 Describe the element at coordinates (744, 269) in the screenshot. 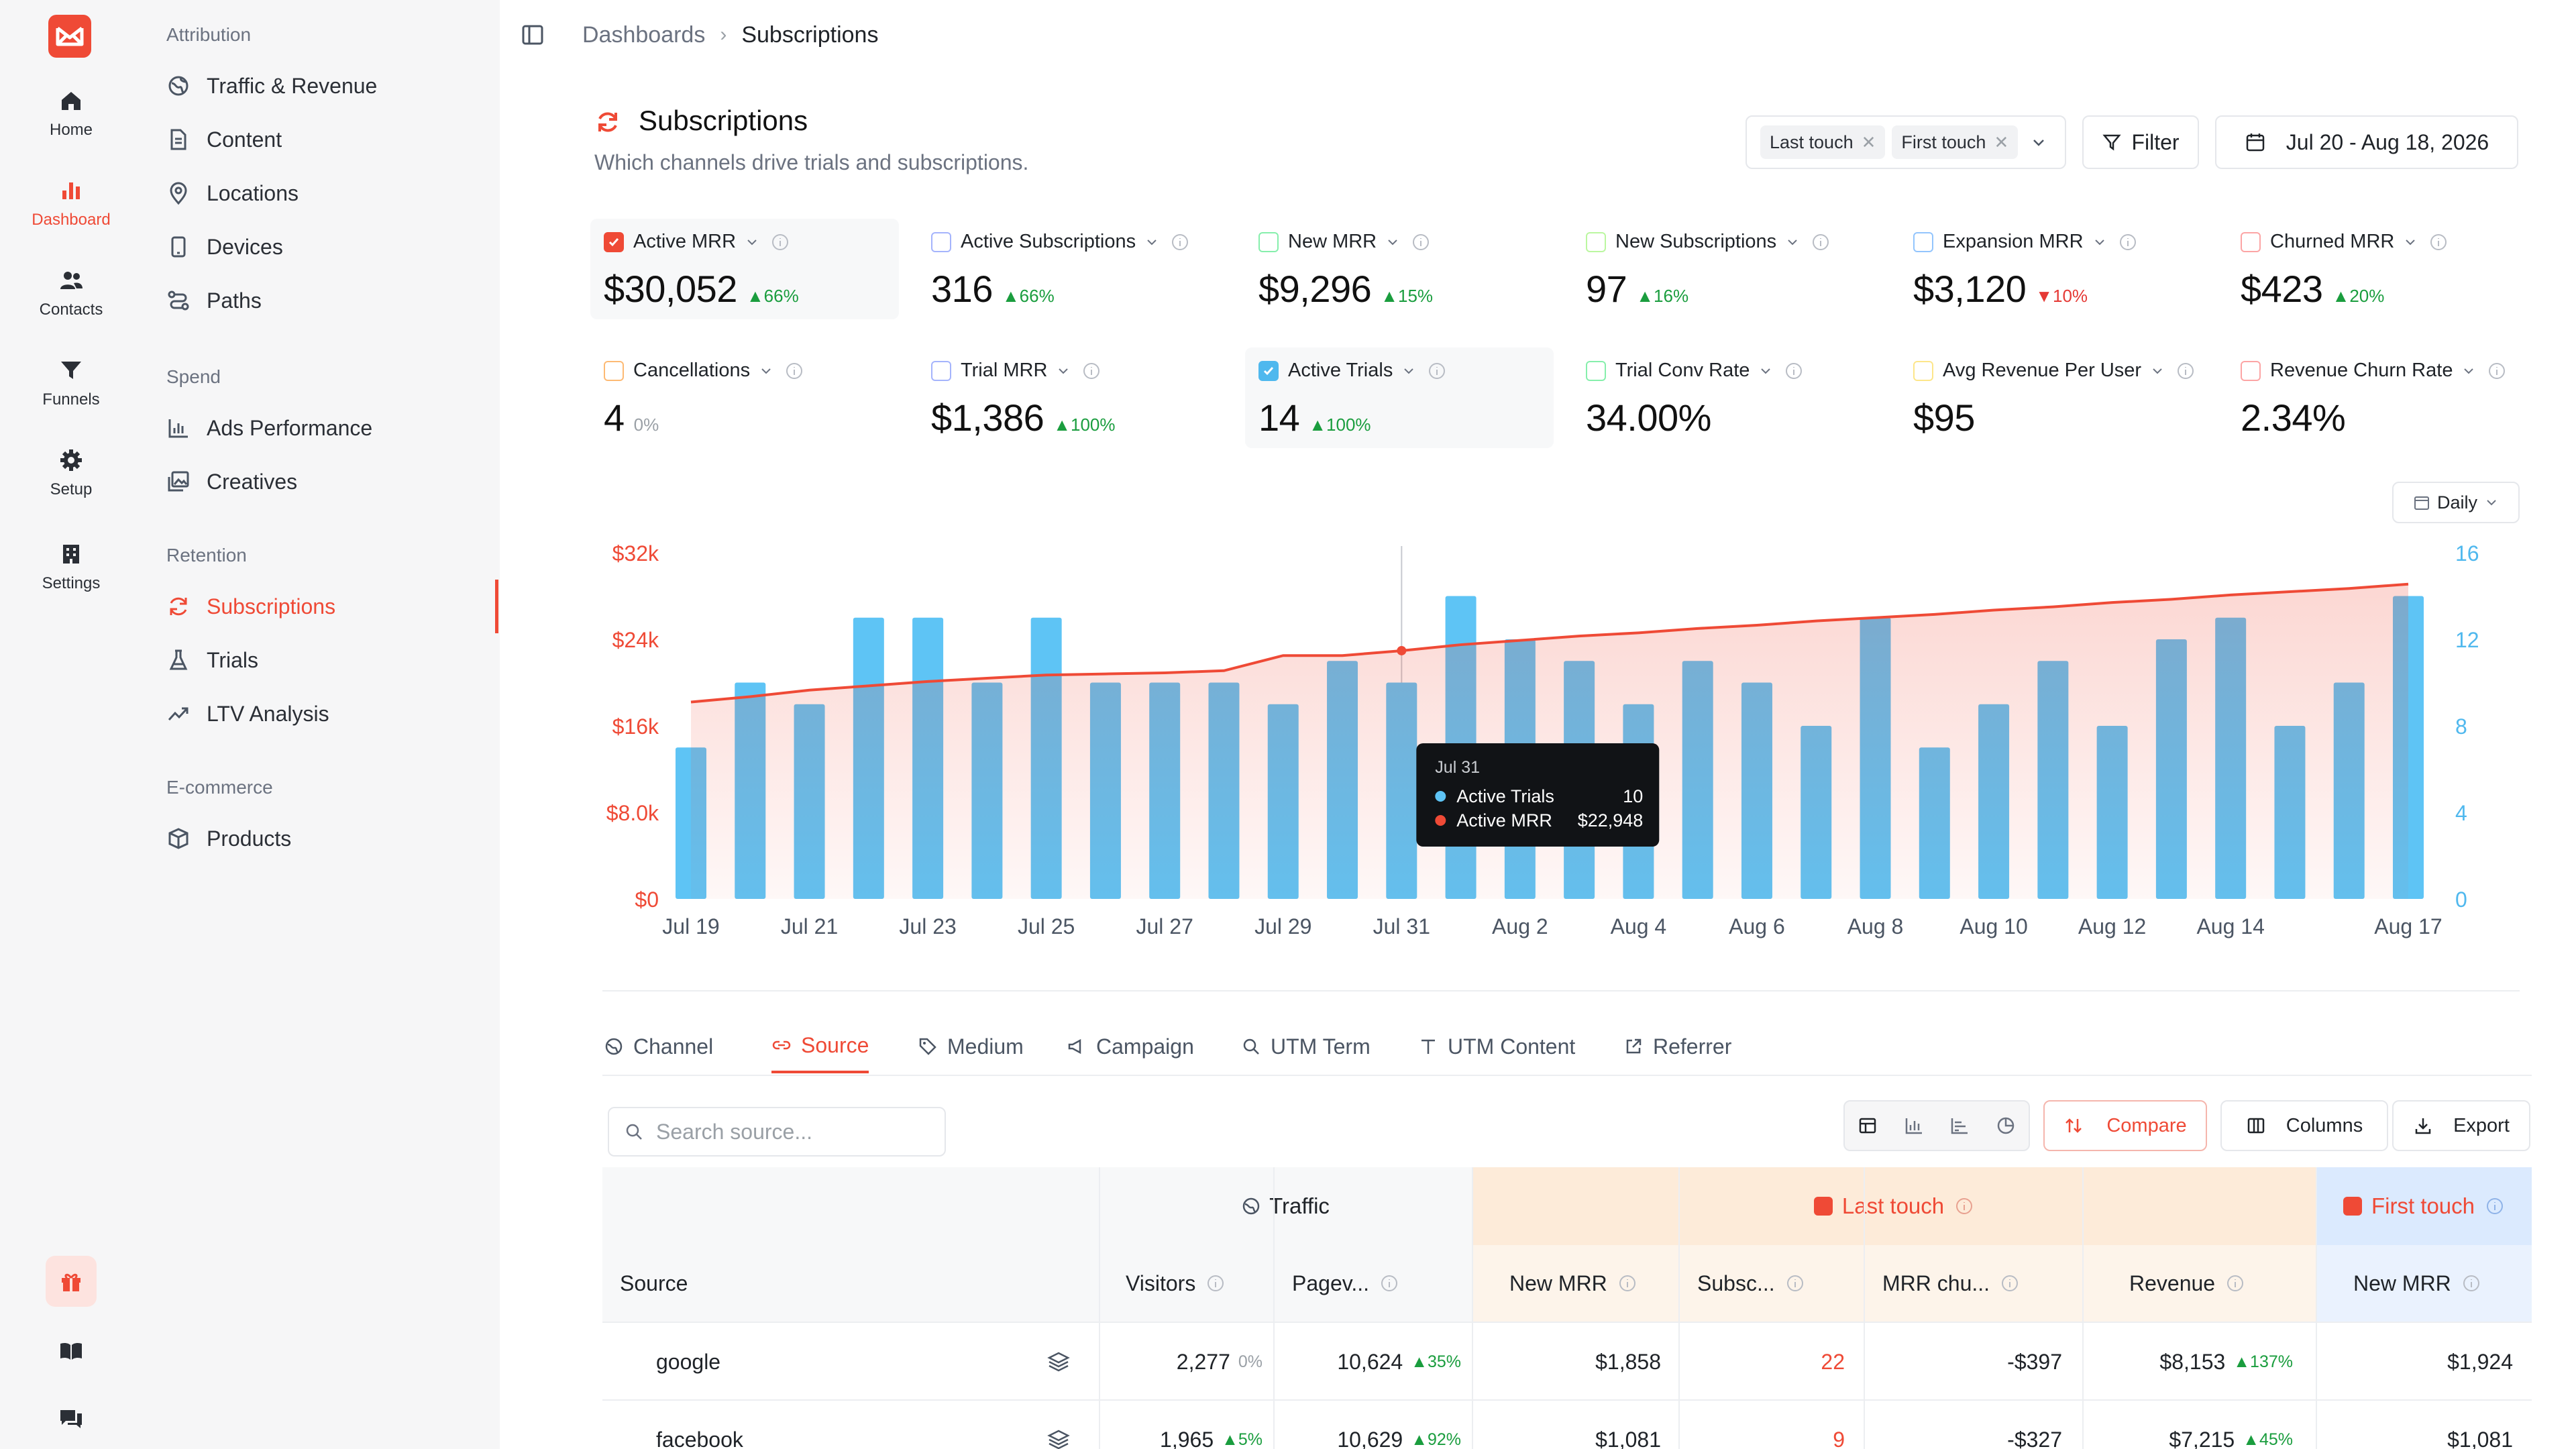

I see `metric-card: Active MRR $30,052 ▲66%` at that location.